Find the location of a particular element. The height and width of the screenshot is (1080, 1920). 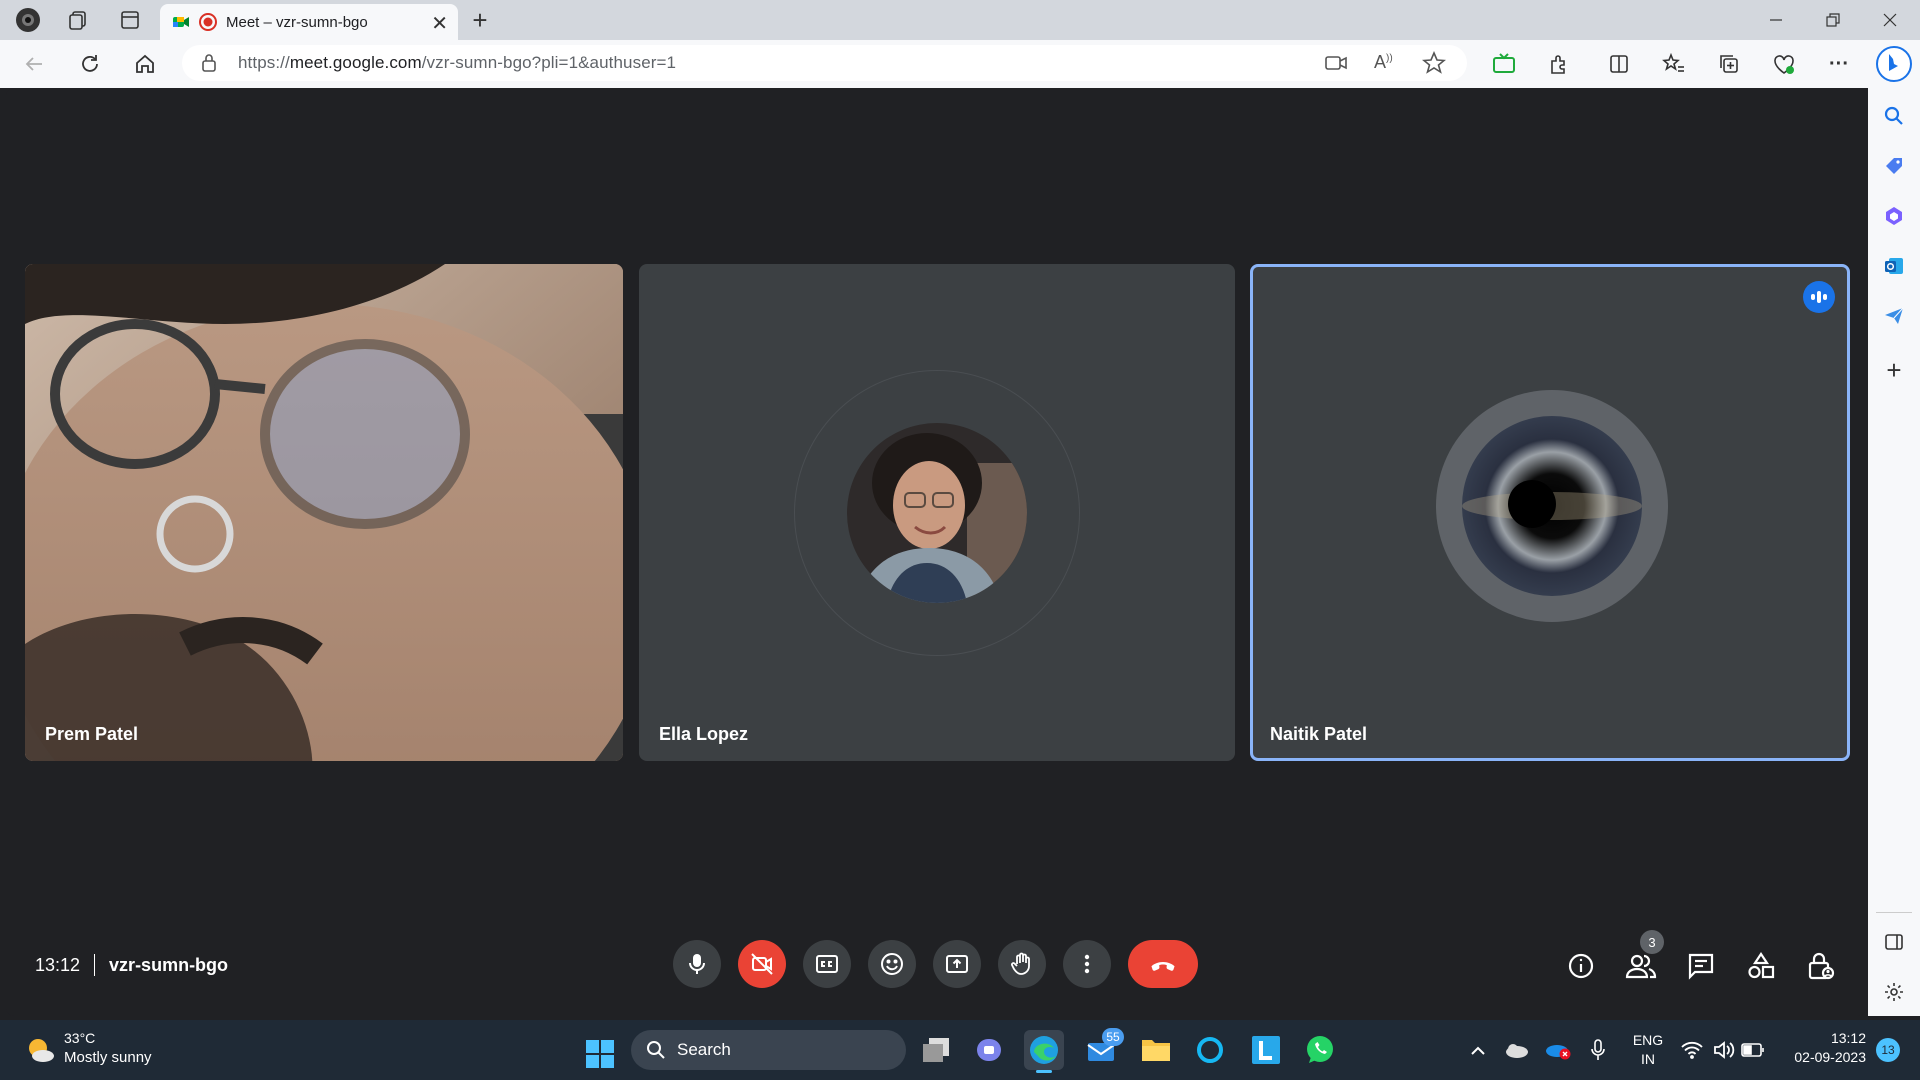

sidebar-divider is located at coordinates (1894, 912).